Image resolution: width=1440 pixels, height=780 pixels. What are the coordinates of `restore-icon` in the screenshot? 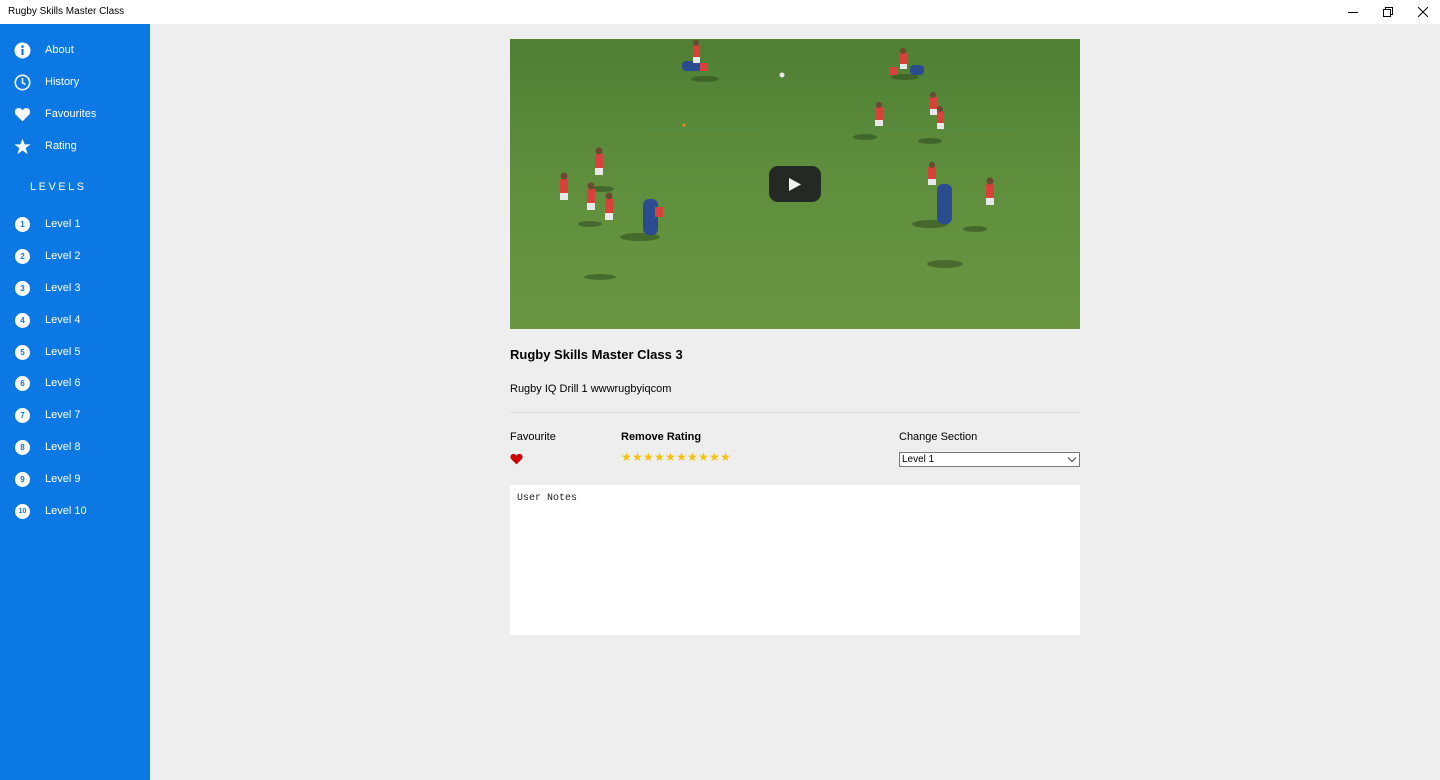 It's located at (1388, 12).